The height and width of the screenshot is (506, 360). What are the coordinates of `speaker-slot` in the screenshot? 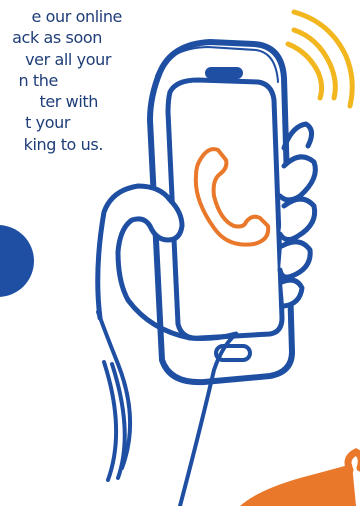 It's located at (224, 73).